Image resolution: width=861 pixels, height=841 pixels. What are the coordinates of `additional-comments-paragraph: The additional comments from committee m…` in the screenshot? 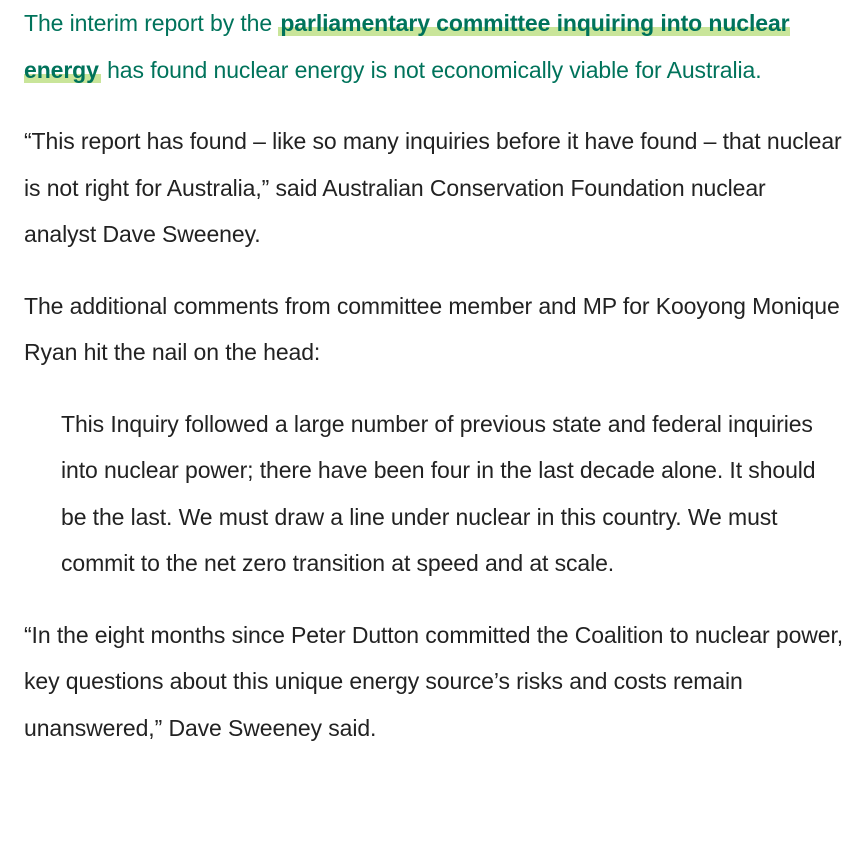 It's located at (432, 329).